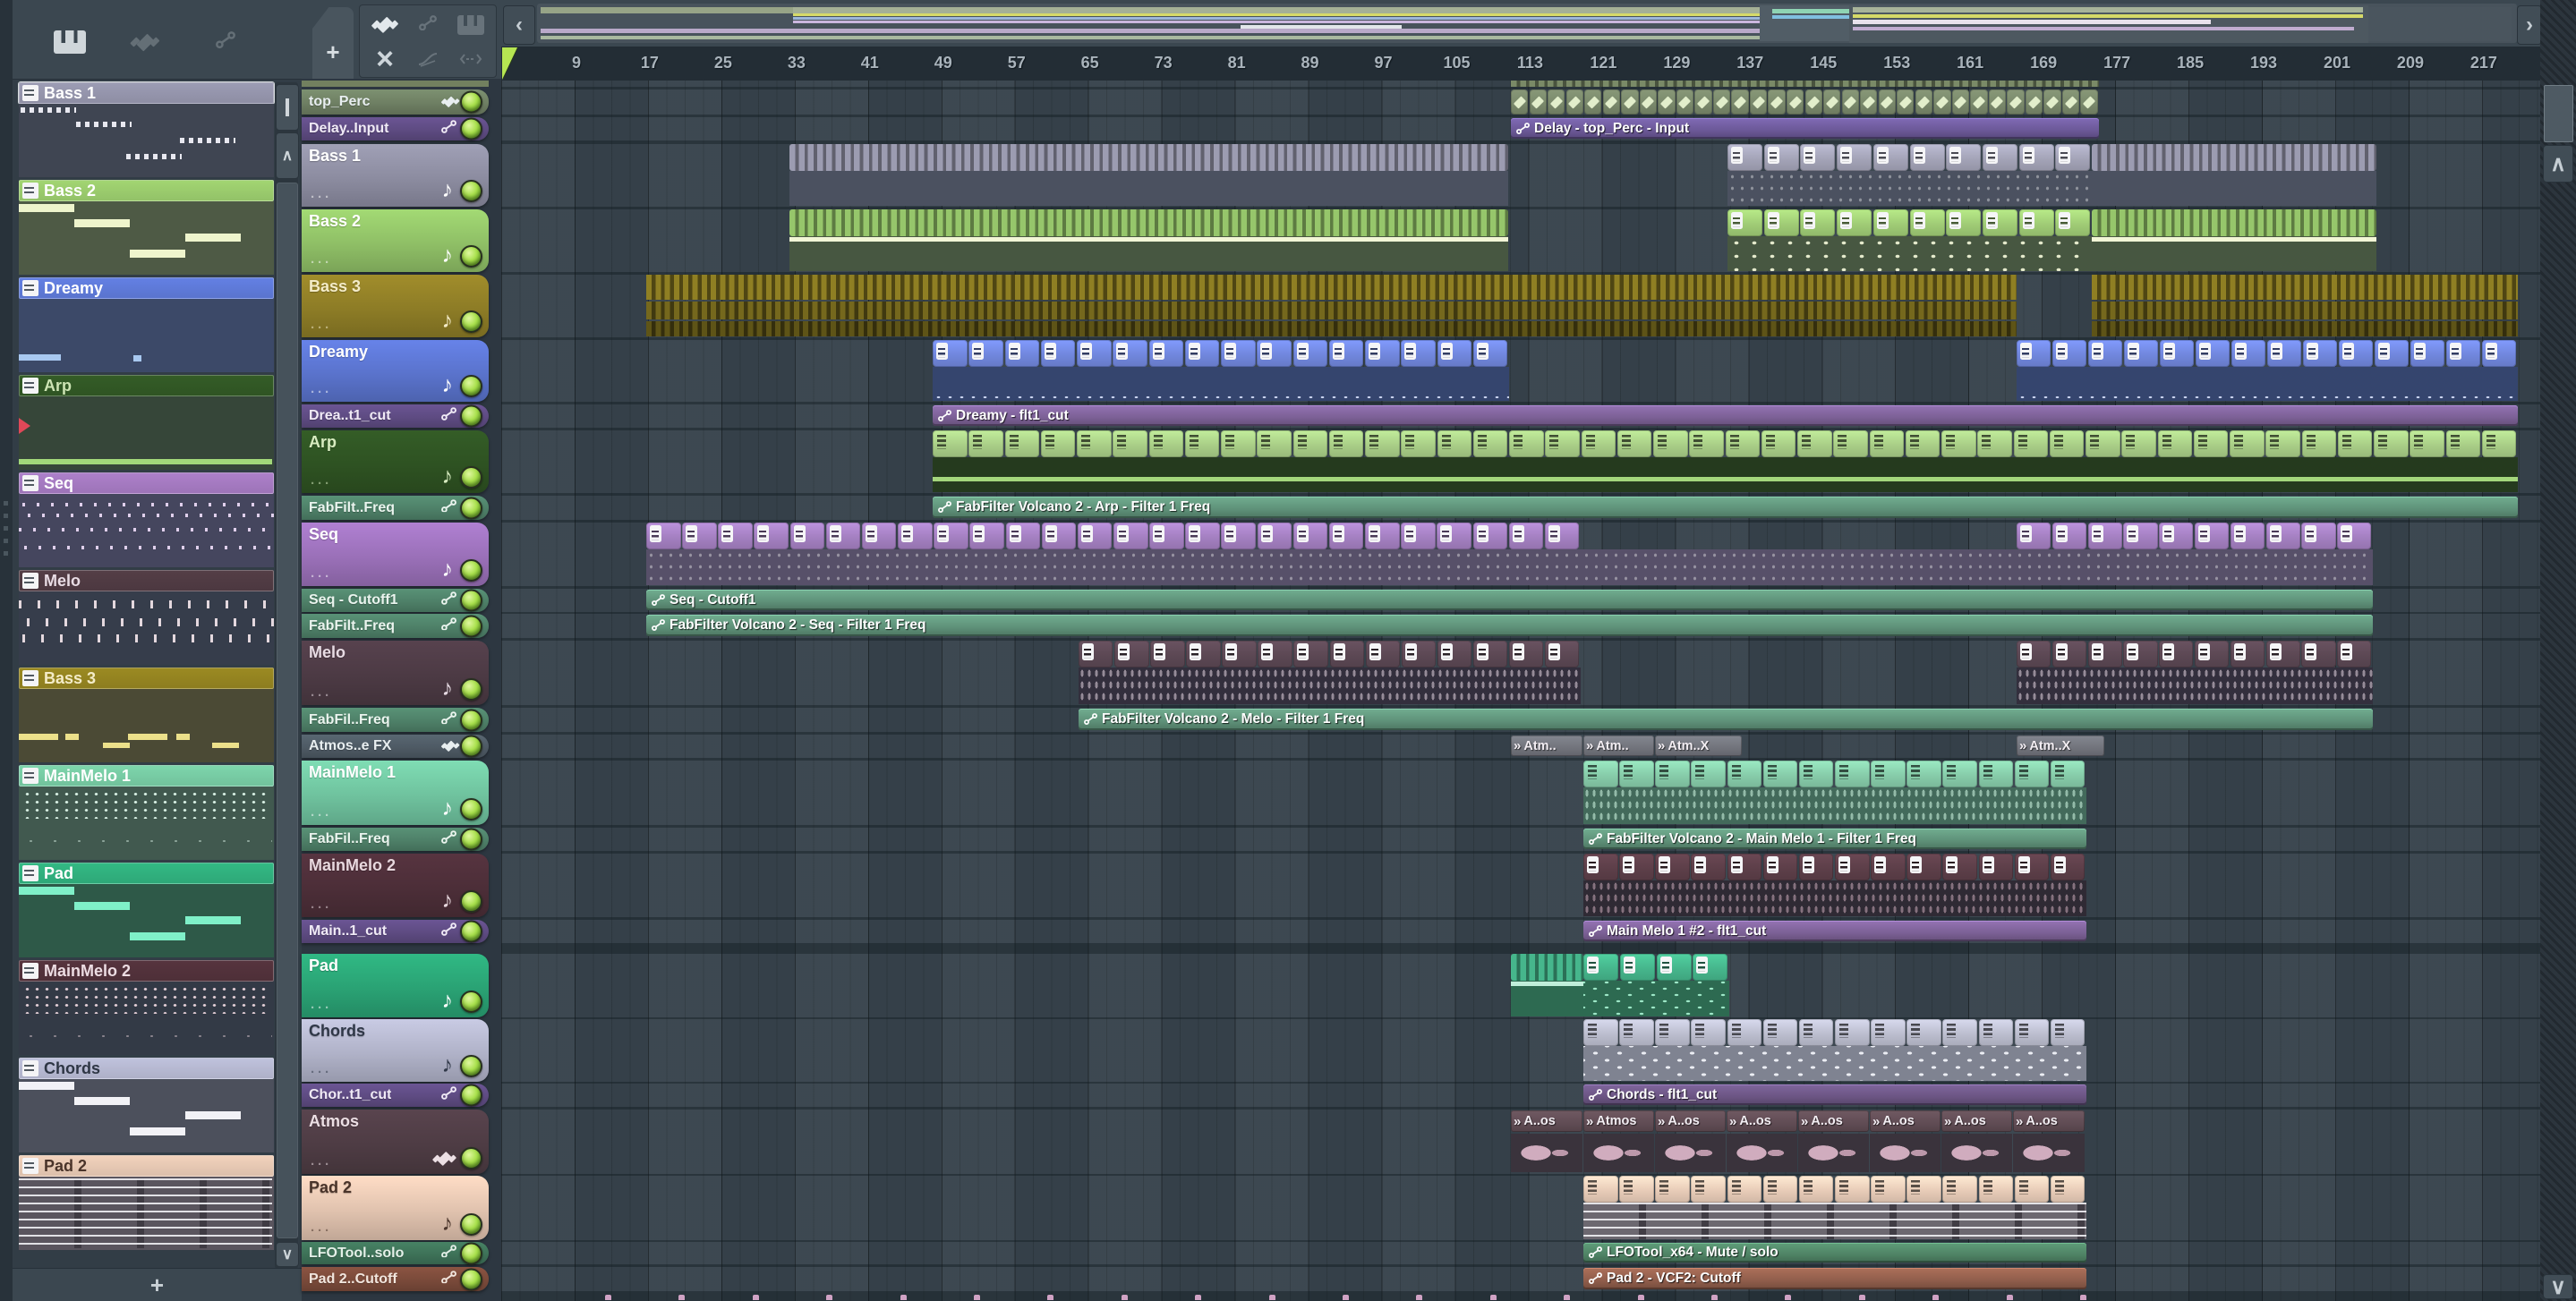 This screenshot has height=1301, width=2576. What do you see at coordinates (519, 25) in the screenshot?
I see `scroll-left-button: ‹` at bounding box center [519, 25].